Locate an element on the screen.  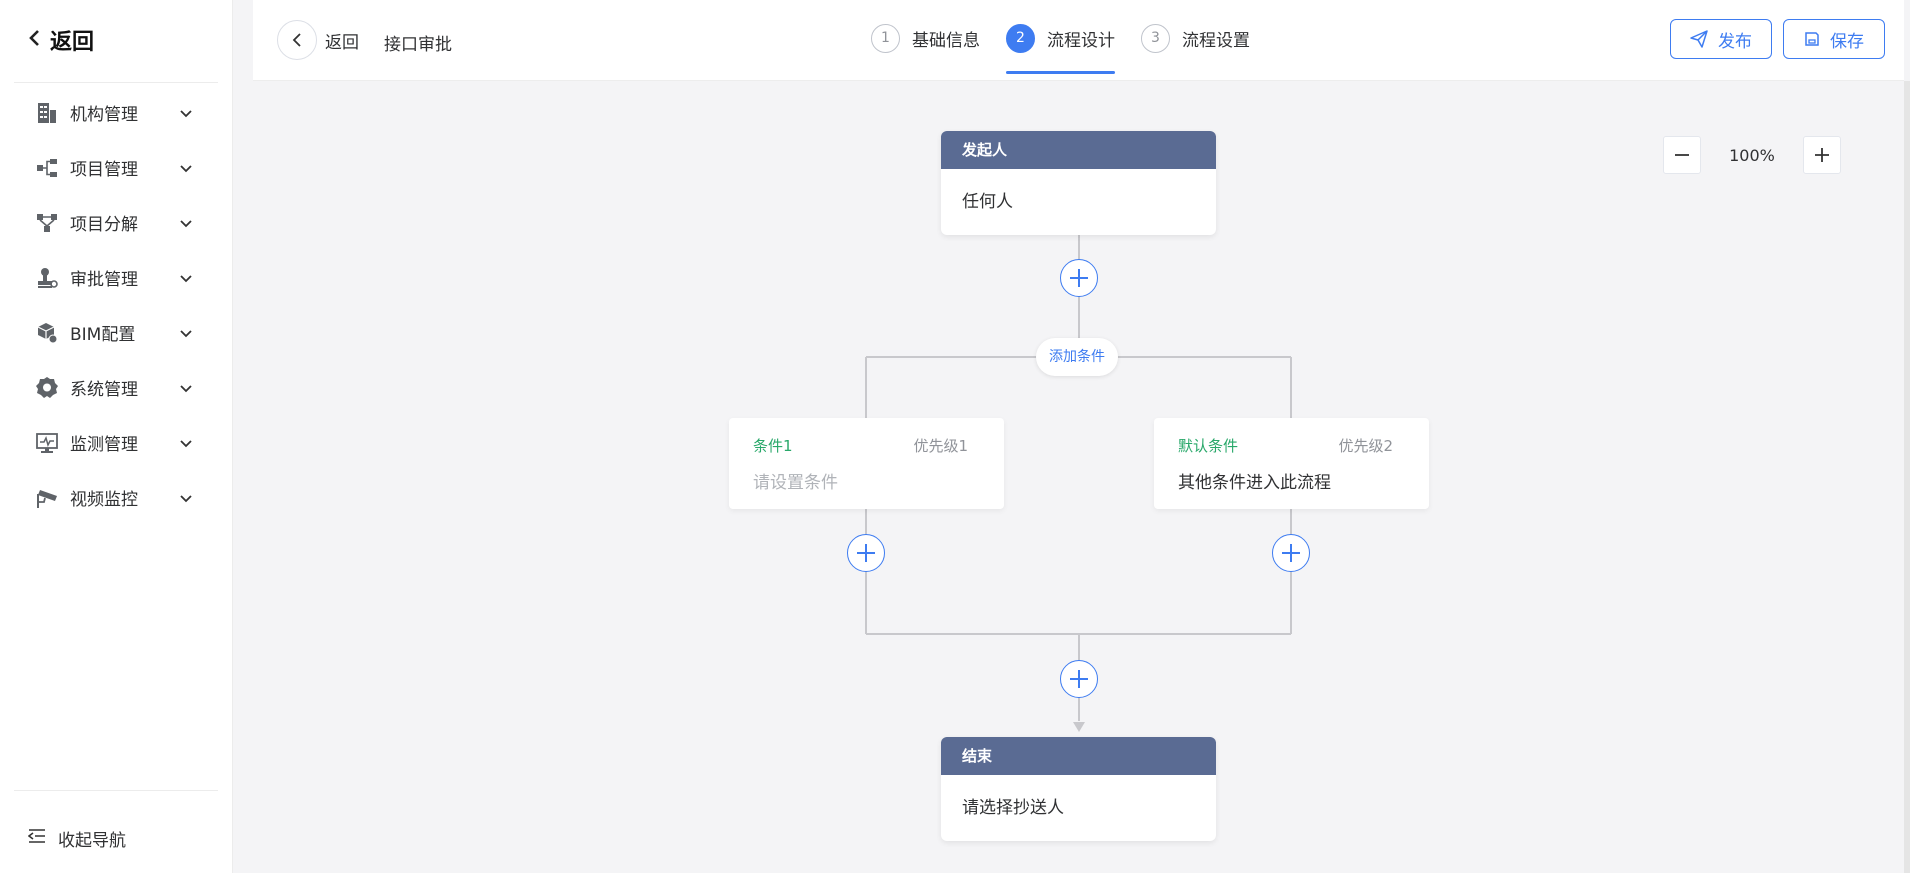
zoom-out-button is located at coordinates (1682, 155).